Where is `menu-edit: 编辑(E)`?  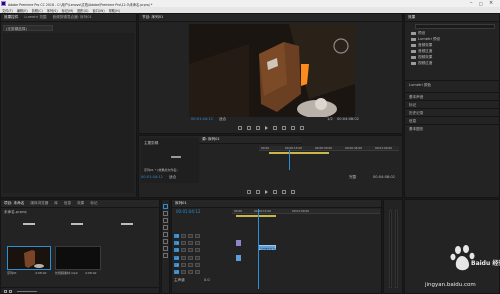 menu-edit: 编辑(E) is located at coordinates (22, 10).